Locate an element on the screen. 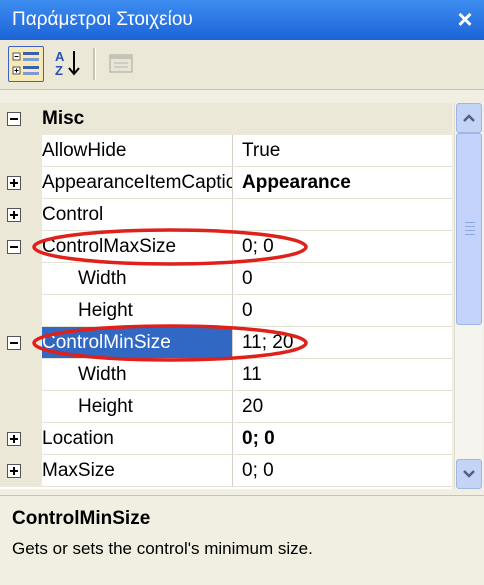 This screenshot has height=585, width=484. svg-text: A is located at coordinates (60, 56).